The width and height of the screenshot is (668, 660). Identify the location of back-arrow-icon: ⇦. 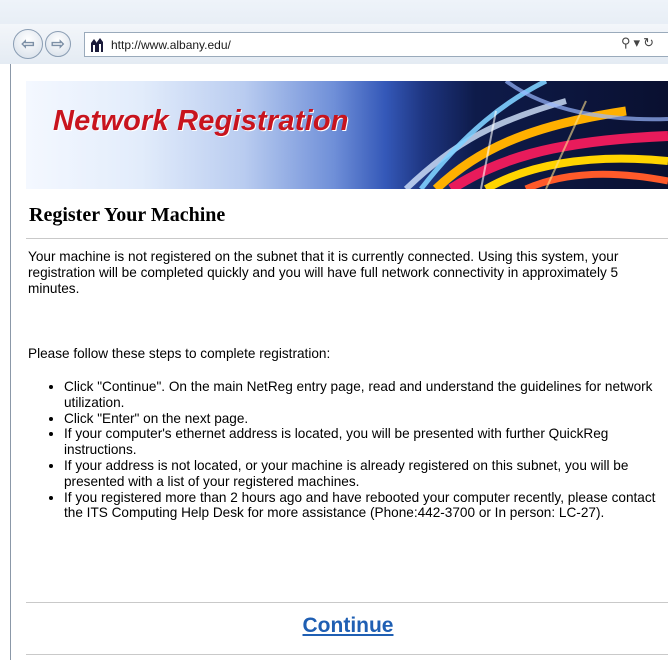
(28, 44).